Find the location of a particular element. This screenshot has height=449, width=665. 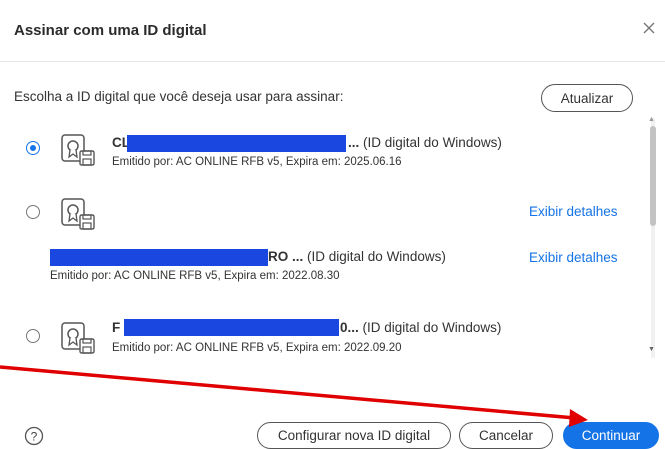

certificate-name-end: ... (ID digital do Windows) is located at coordinates (425, 142).